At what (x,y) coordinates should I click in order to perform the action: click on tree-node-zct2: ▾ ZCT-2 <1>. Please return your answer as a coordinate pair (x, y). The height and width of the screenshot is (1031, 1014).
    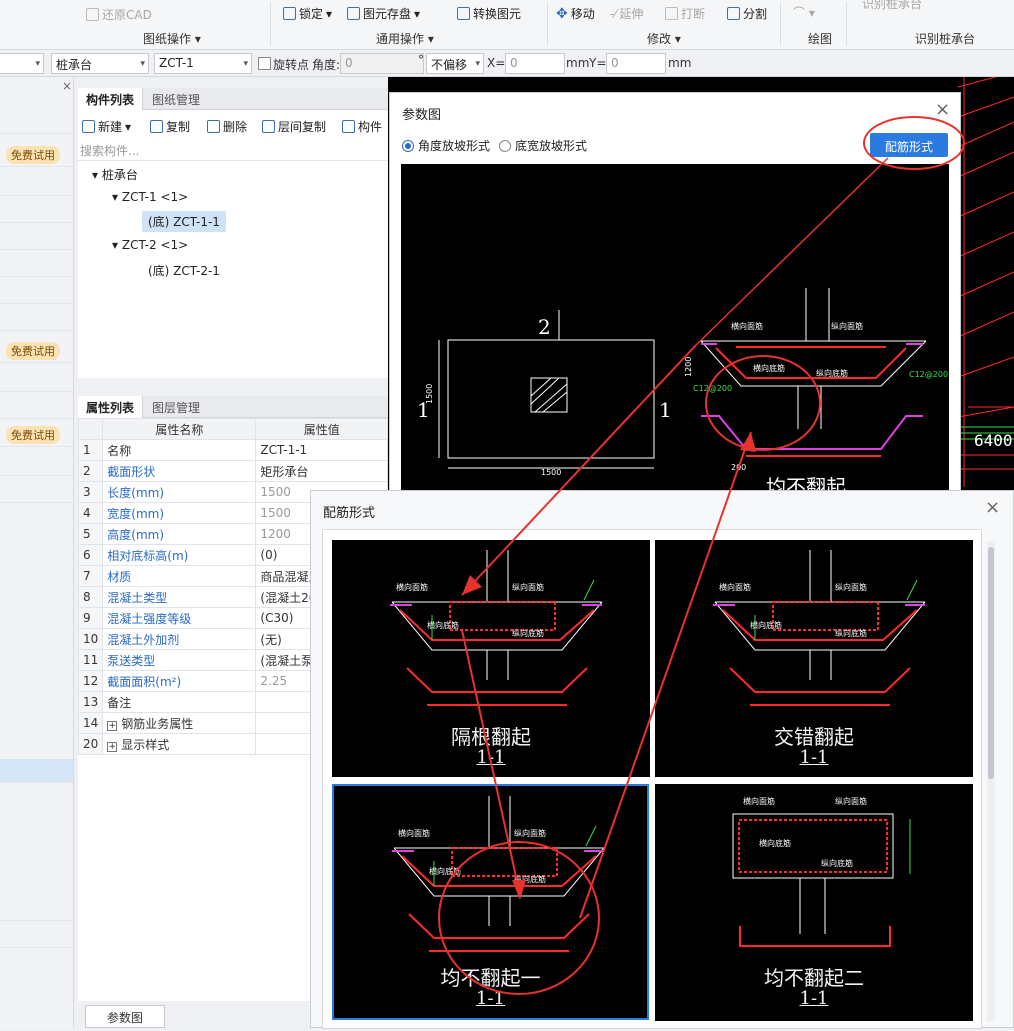
    Looking at the image, I should click on (150, 245).